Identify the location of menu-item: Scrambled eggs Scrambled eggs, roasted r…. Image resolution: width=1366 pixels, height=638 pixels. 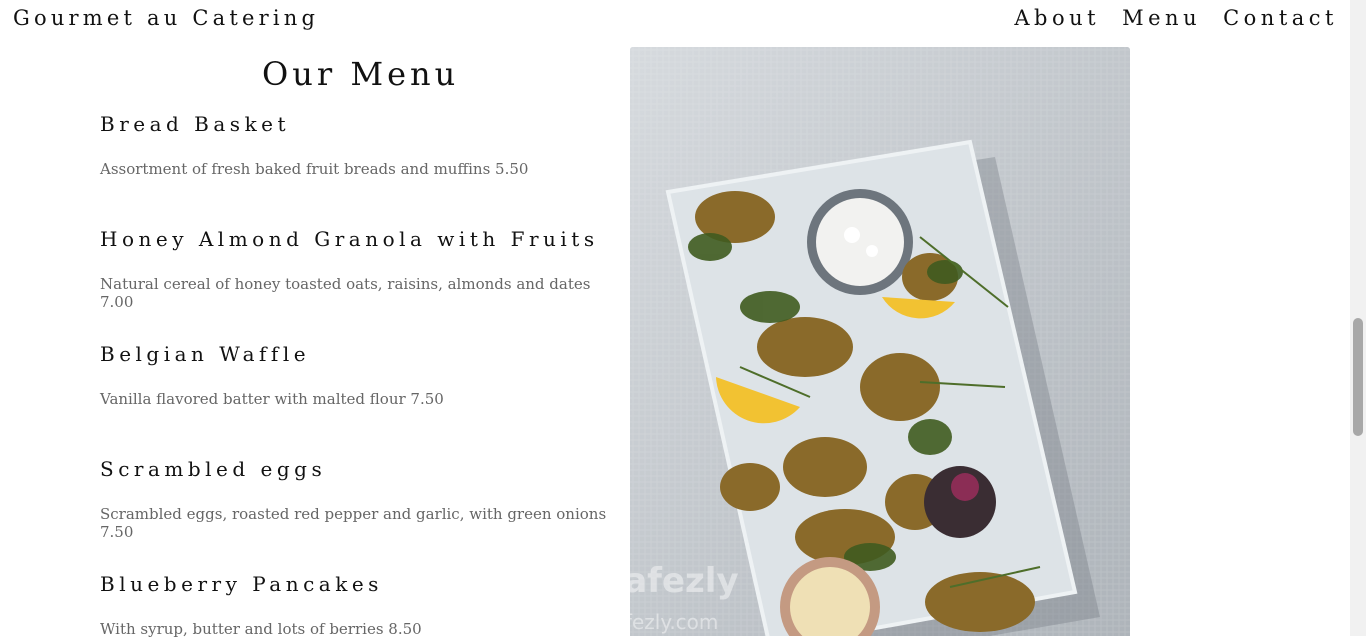
(360, 499).